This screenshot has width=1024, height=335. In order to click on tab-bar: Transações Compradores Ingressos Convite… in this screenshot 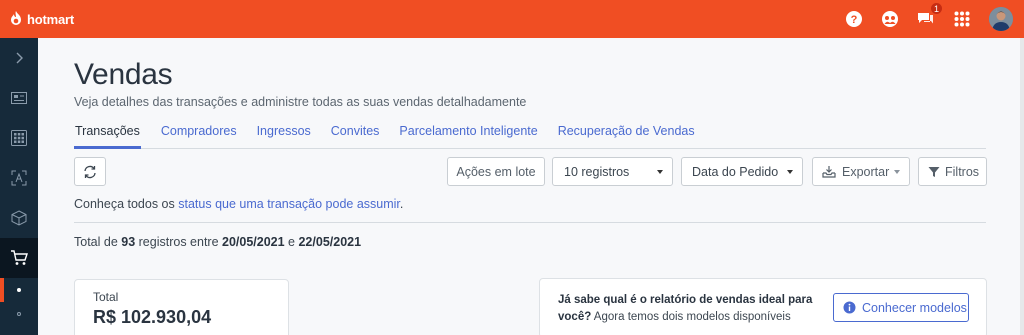, I will do `click(530, 135)`.